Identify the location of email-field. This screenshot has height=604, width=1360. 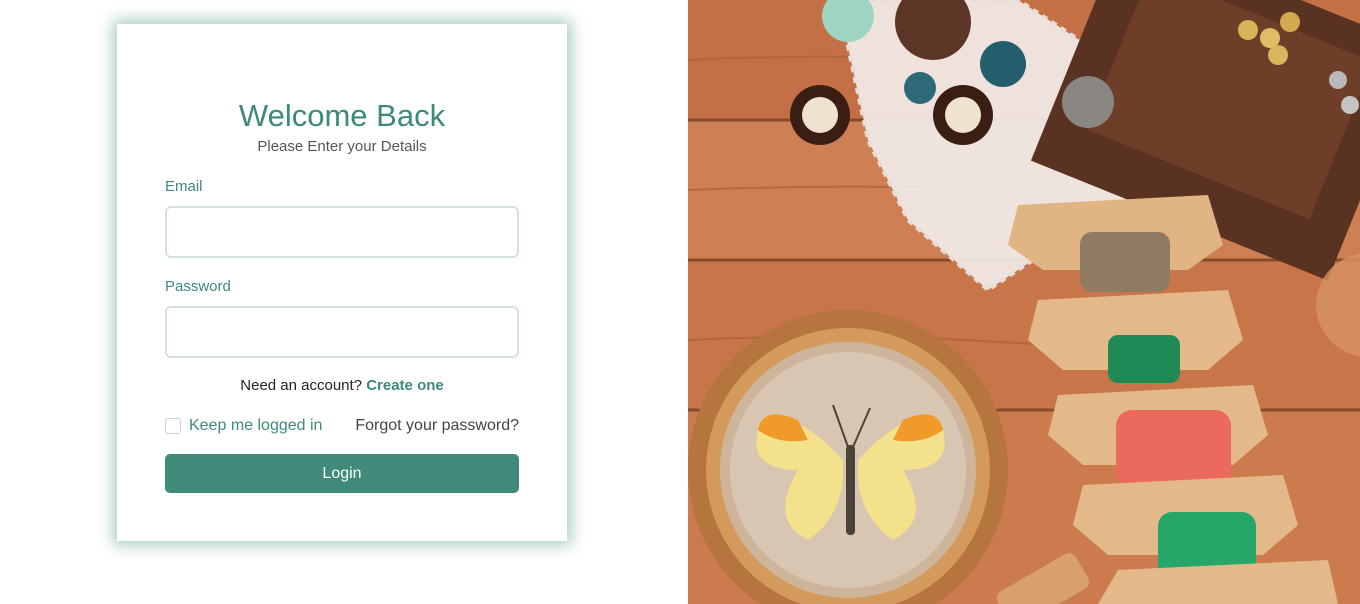
(342, 232).